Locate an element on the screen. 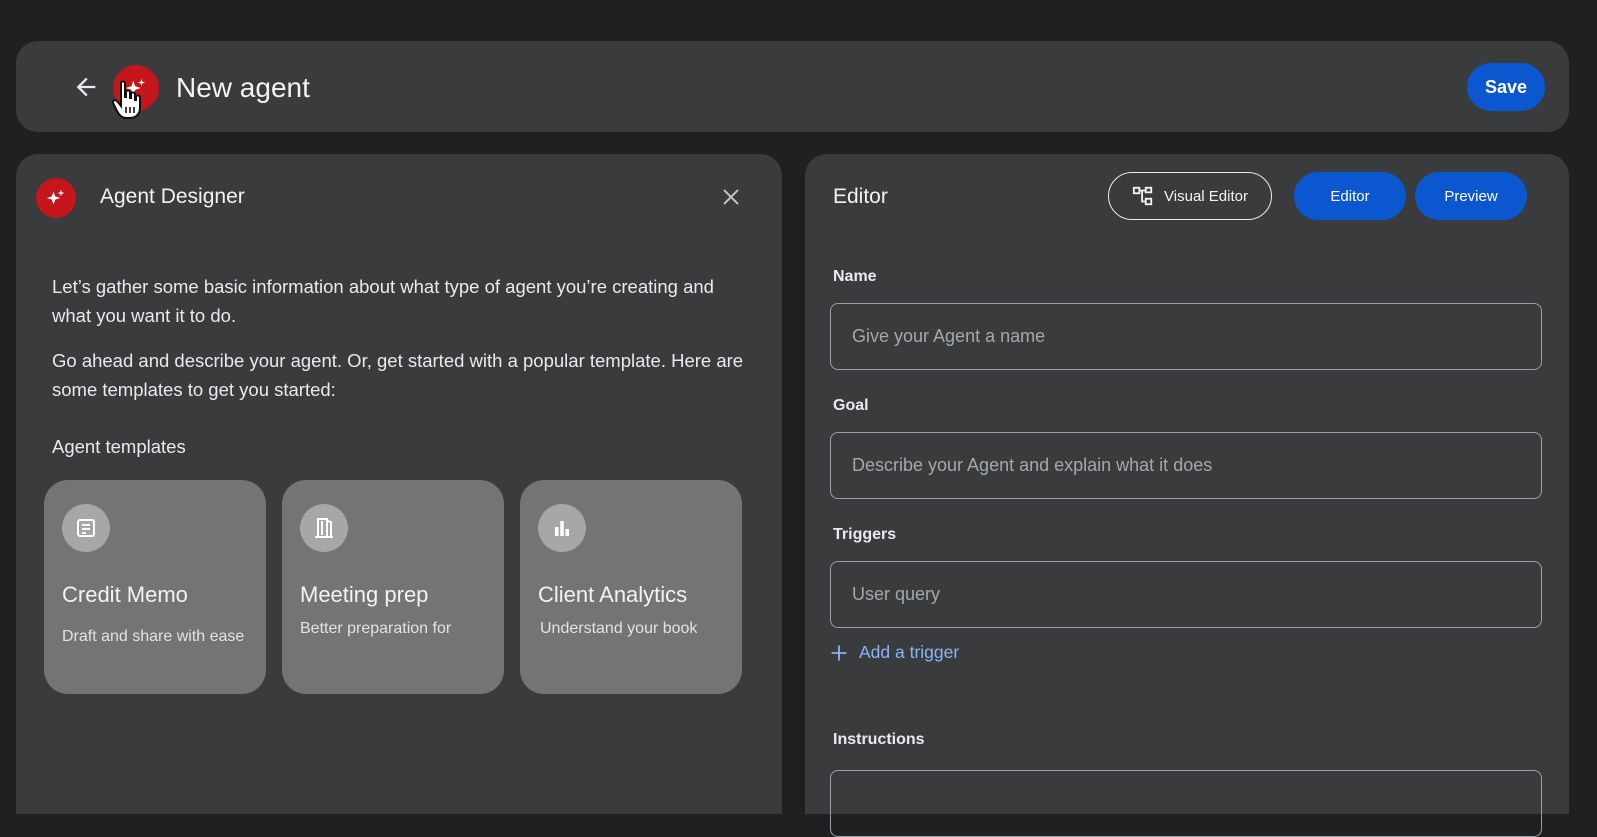 The width and height of the screenshot is (1597, 837). visual-editor-button: Visual Editor is located at coordinates (1190, 196).